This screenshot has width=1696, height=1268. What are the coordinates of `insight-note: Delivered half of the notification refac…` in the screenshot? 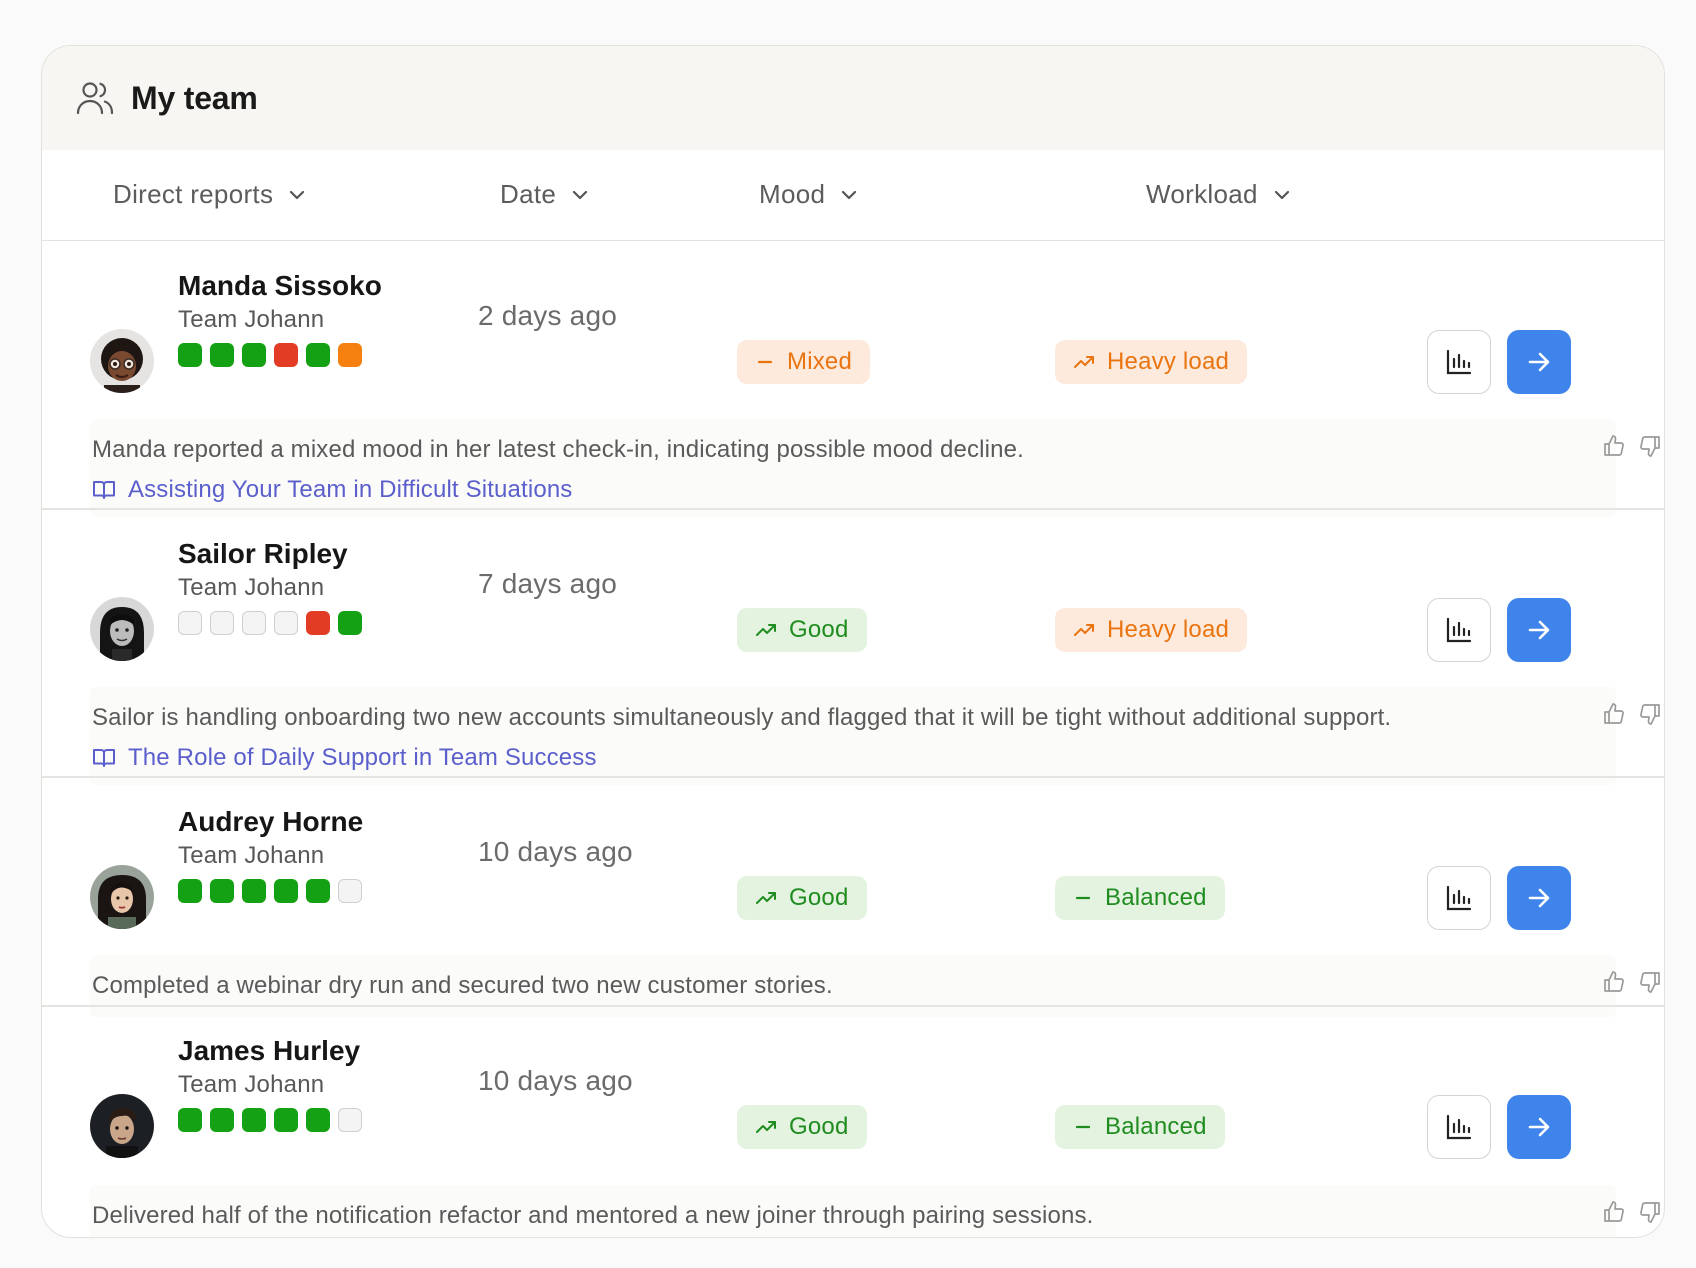 It's located at (875, 1211).